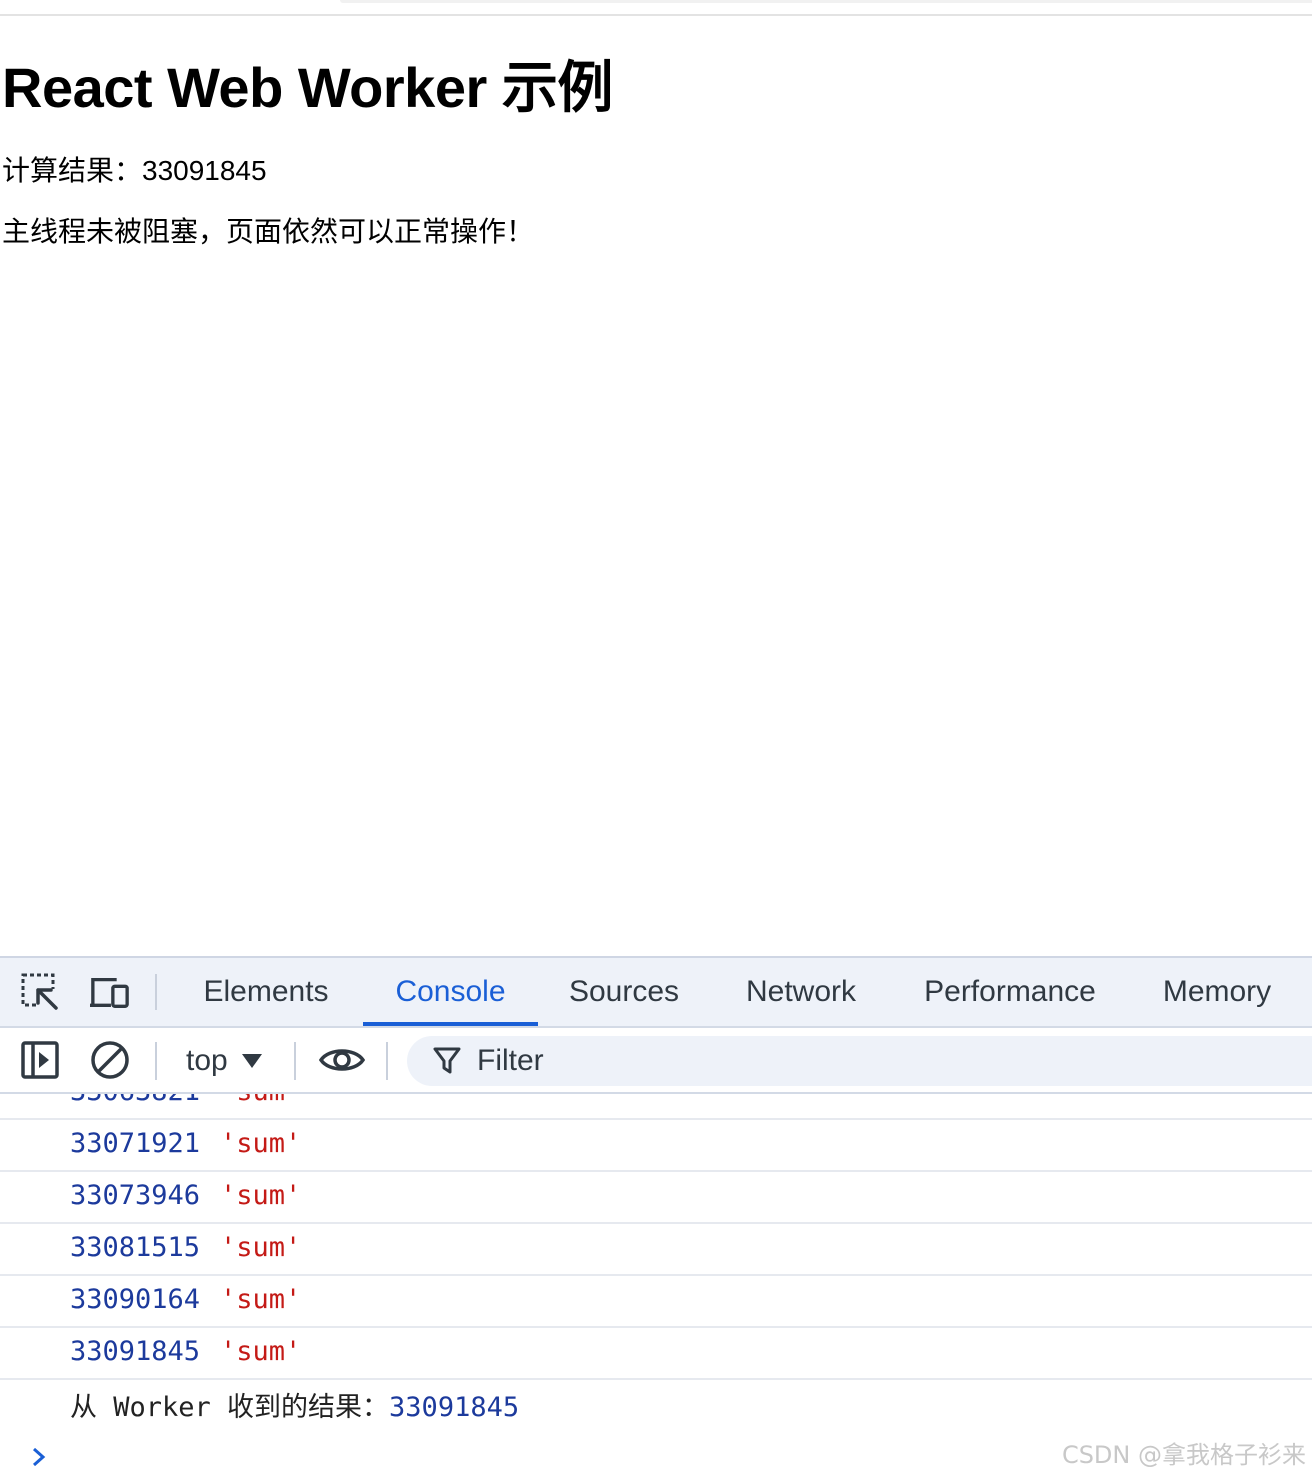  Describe the element at coordinates (40, 1060) in the screenshot. I see `sidebar-toggle-icon` at that location.